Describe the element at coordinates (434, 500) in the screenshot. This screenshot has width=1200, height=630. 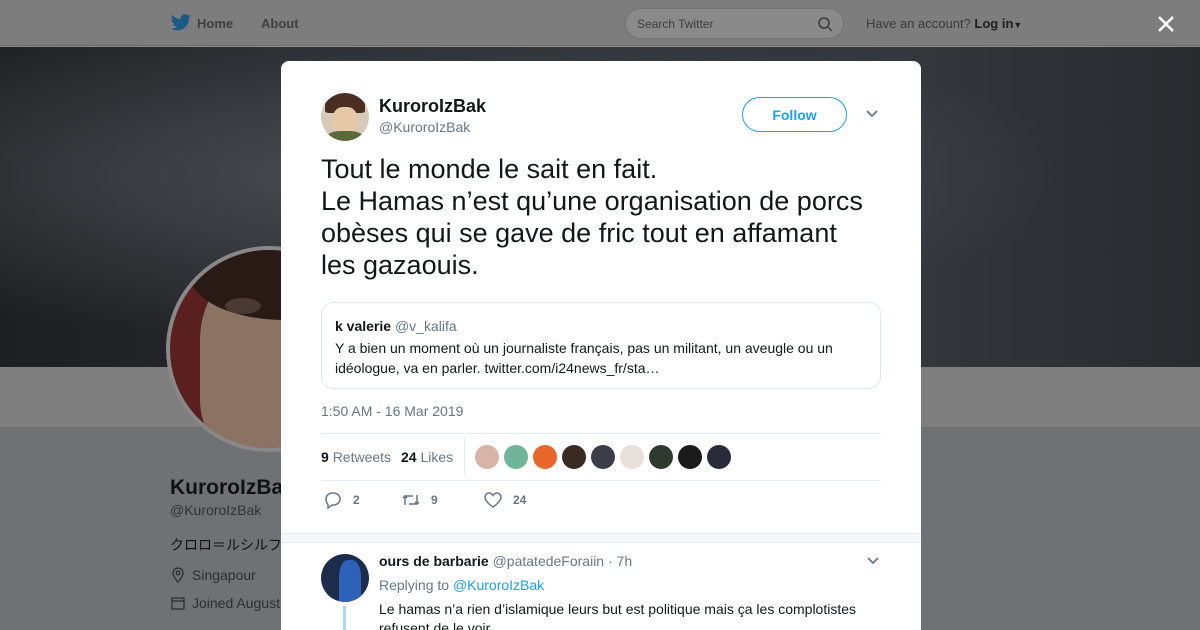
I see `retweet-count: 9` at that location.